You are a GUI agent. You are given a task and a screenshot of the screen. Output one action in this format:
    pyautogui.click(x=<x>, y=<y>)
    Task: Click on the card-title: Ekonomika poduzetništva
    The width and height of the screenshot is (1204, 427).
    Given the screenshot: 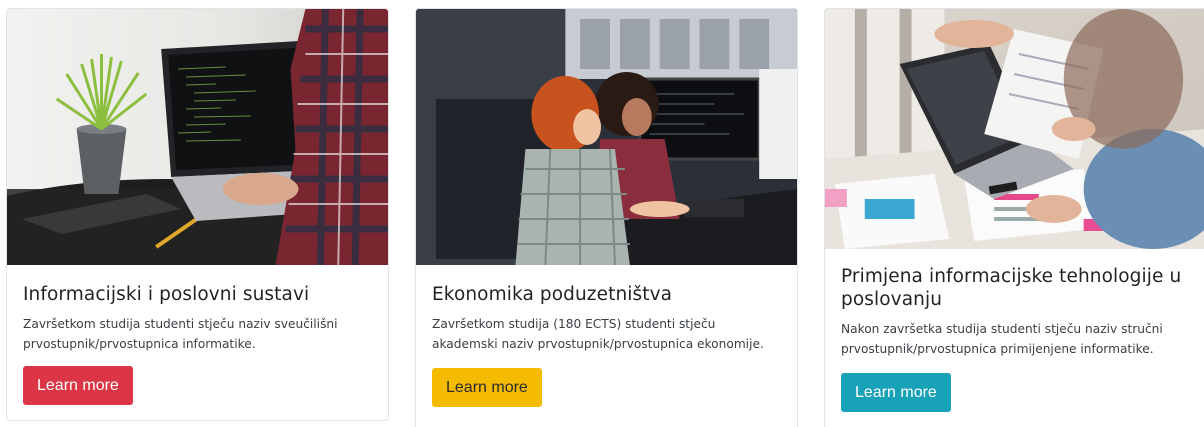 What is the action you would take?
    pyautogui.click(x=552, y=294)
    